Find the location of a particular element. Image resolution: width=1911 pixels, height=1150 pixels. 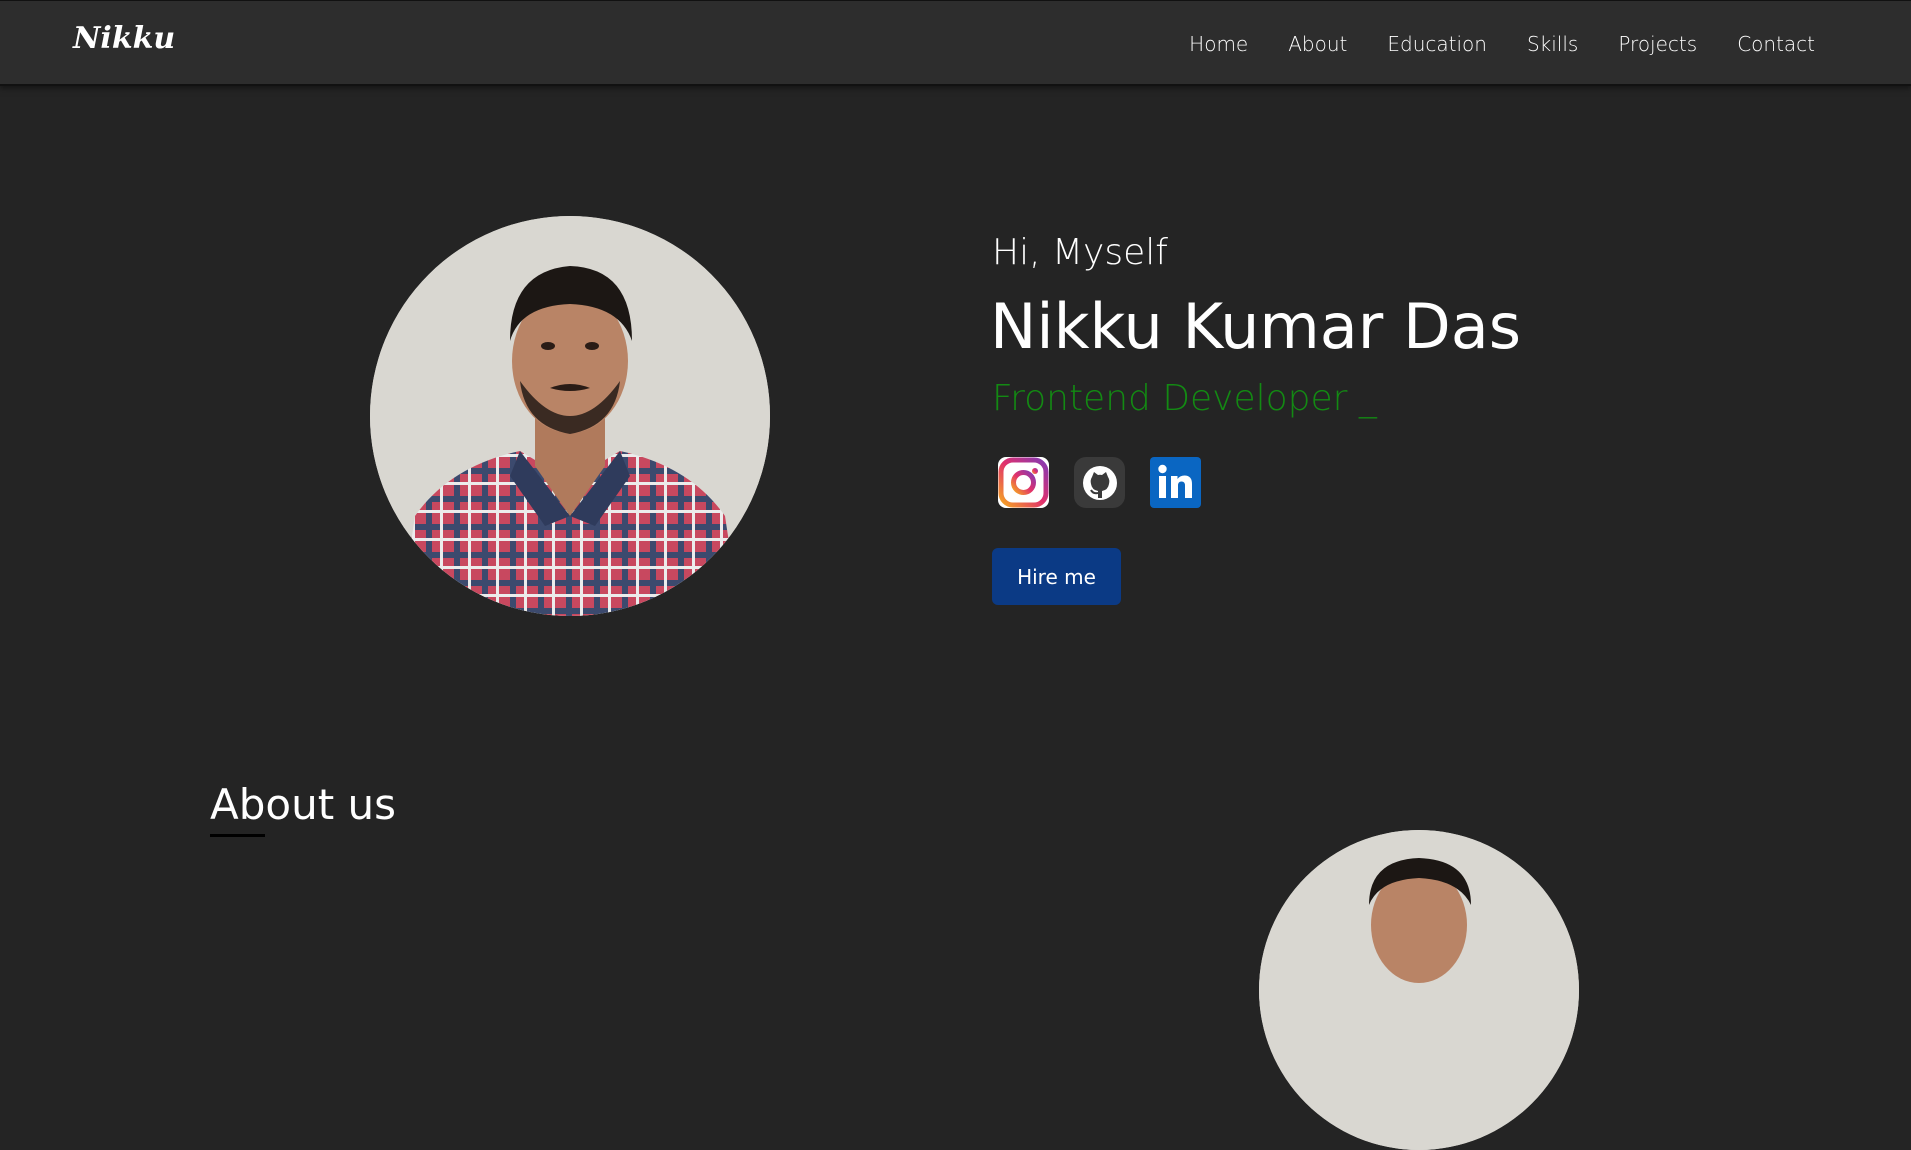

hire-me-button: Hire me is located at coordinates (1056, 576).